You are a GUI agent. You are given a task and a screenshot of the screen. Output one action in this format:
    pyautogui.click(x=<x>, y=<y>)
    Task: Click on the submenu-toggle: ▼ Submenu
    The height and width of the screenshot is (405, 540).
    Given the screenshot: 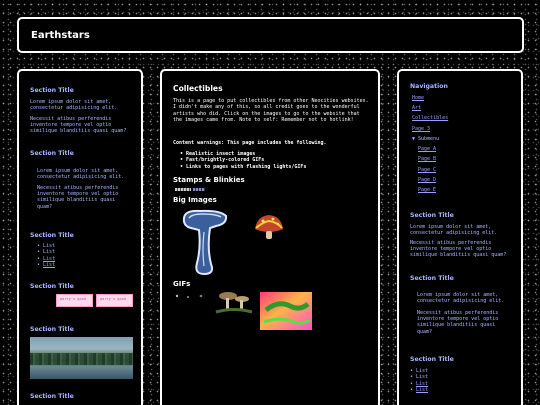 What is the action you would take?
    pyautogui.click(x=425, y=139)
    